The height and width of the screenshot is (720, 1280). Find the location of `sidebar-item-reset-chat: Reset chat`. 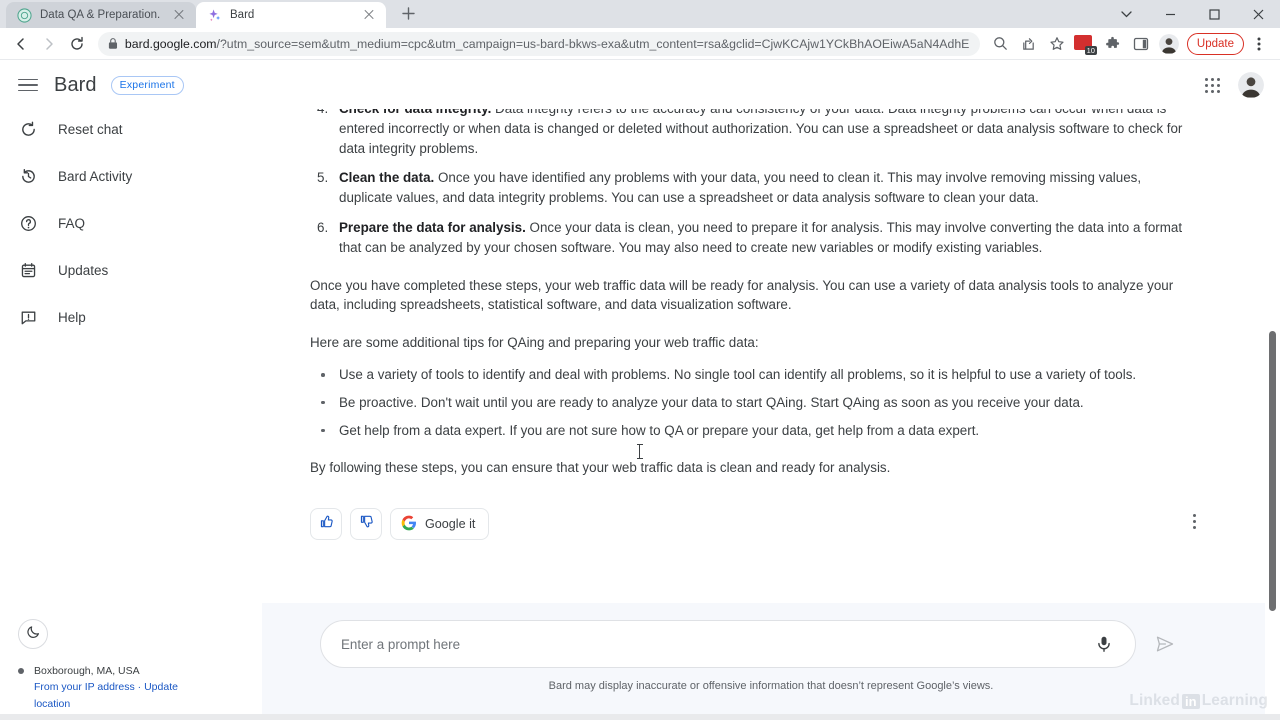

sidebar-item-reset-chat: Reset chat is located at coordinates (131, 129).